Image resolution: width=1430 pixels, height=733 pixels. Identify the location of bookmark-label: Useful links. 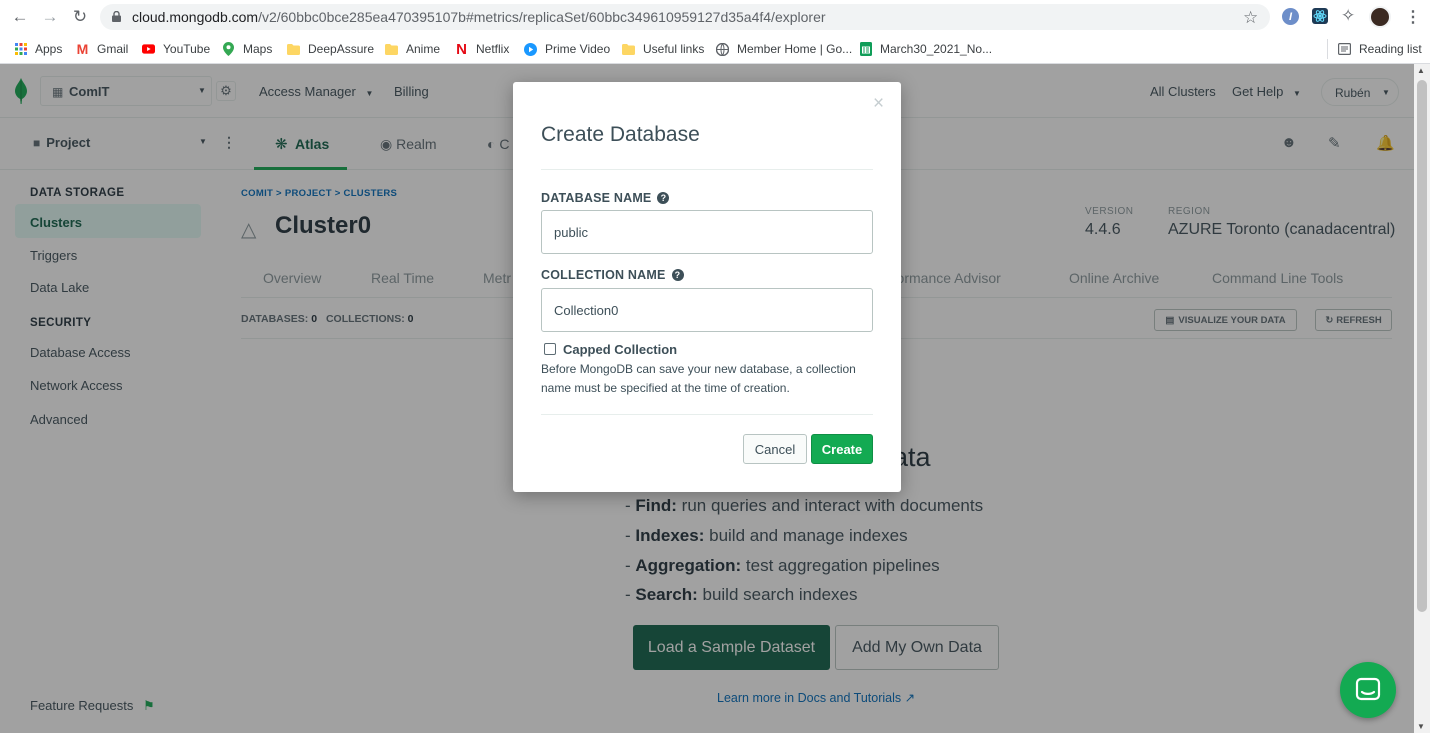
(674, 49).